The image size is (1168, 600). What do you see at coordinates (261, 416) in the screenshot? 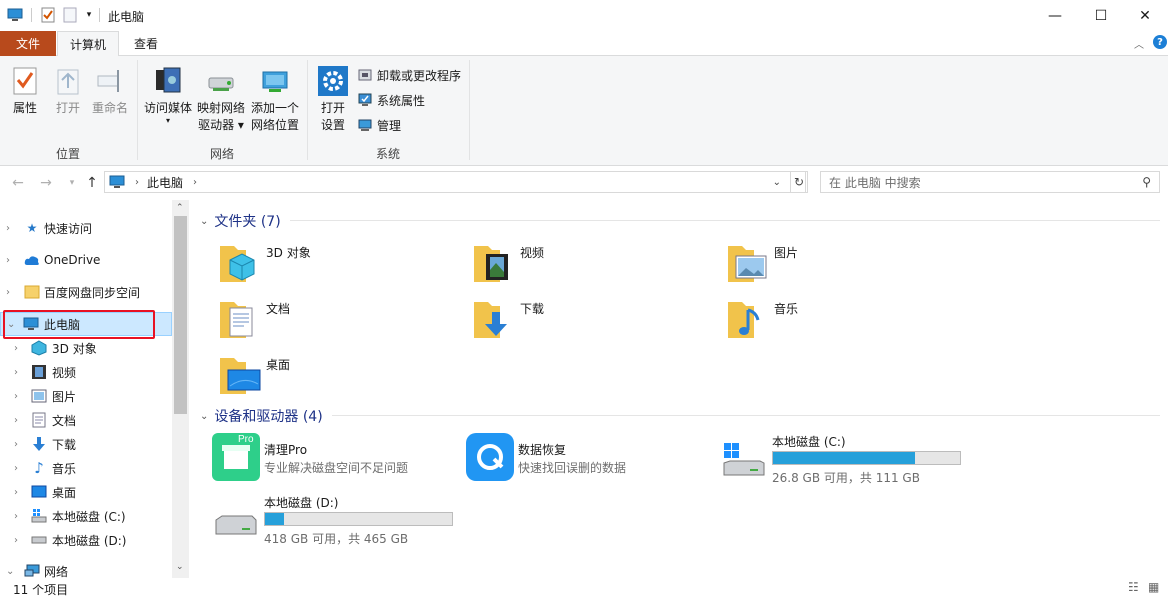
I see `devices-section-header: ⌄ 设备和驱动器 (4)` at bounding box center [261, 416].